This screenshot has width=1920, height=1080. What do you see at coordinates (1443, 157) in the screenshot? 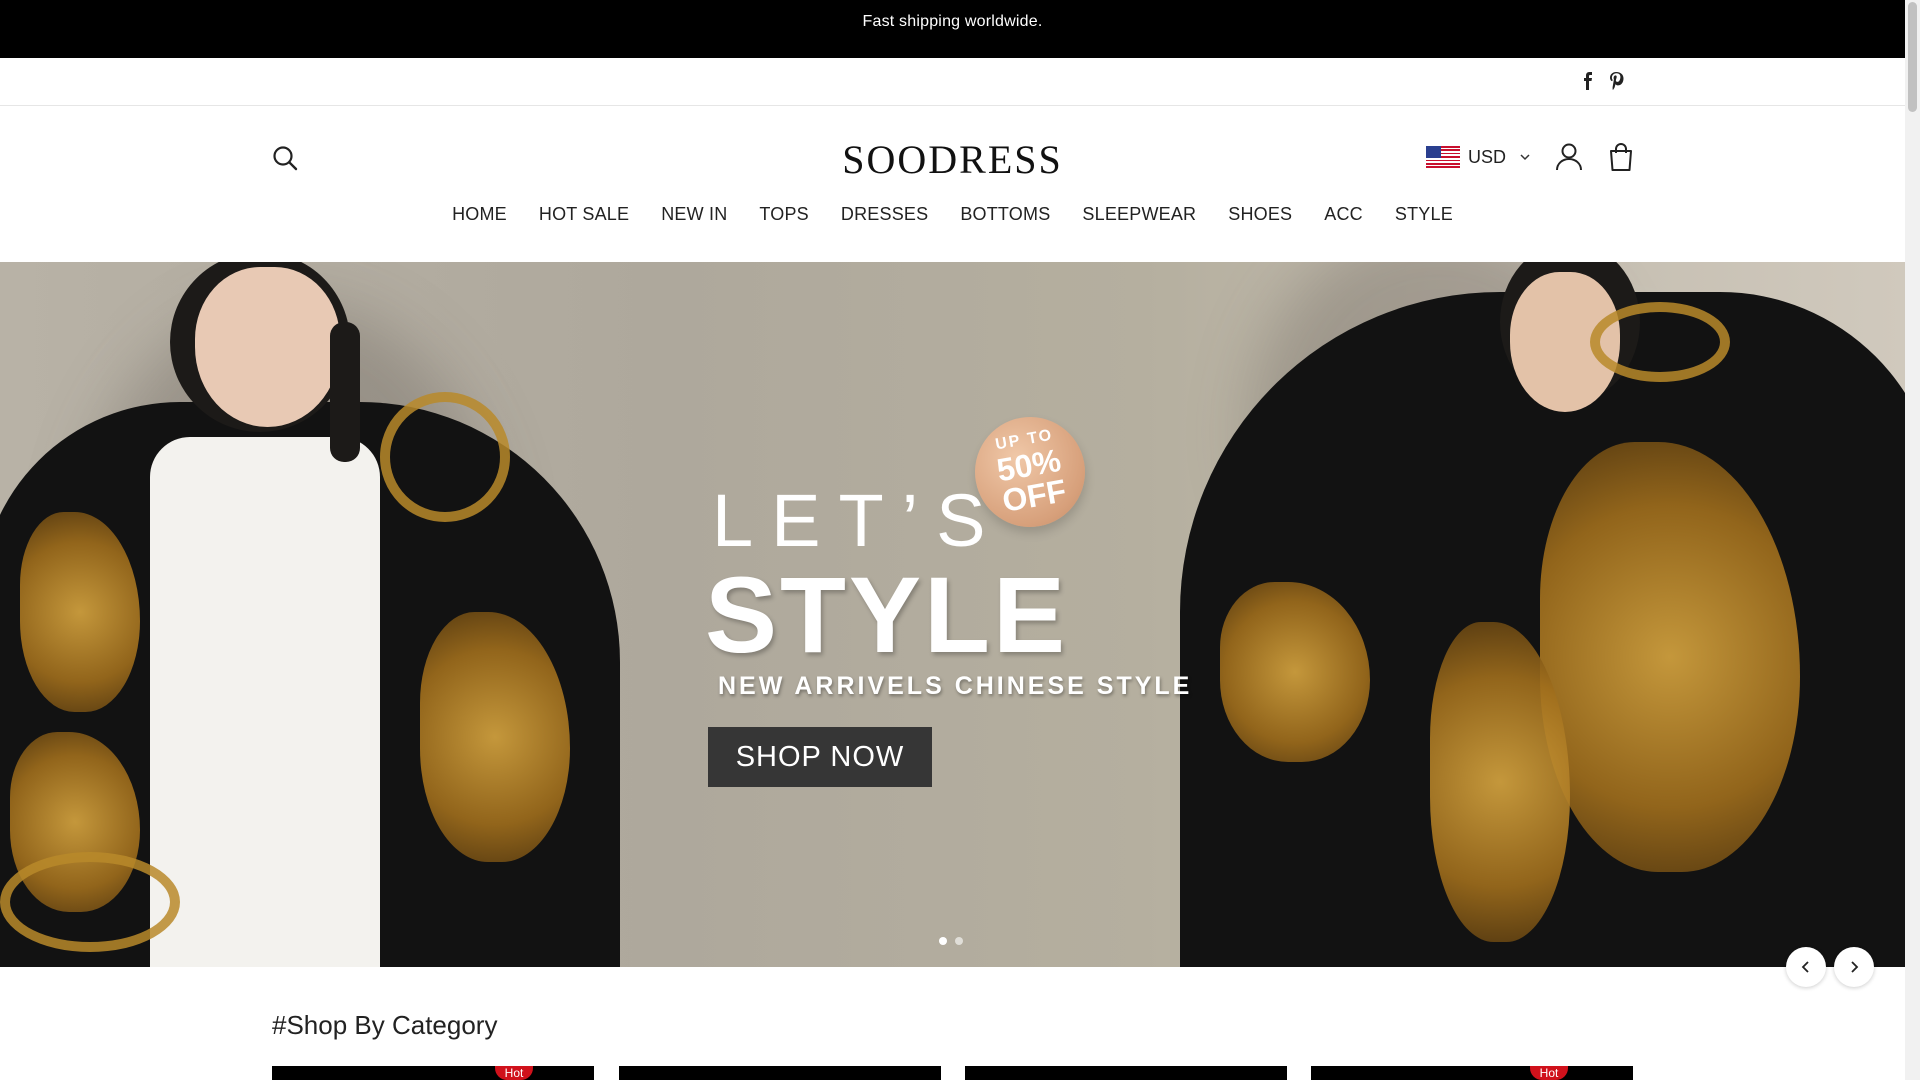
I see `us-flag-icon` at bounding box center [1443, 157].